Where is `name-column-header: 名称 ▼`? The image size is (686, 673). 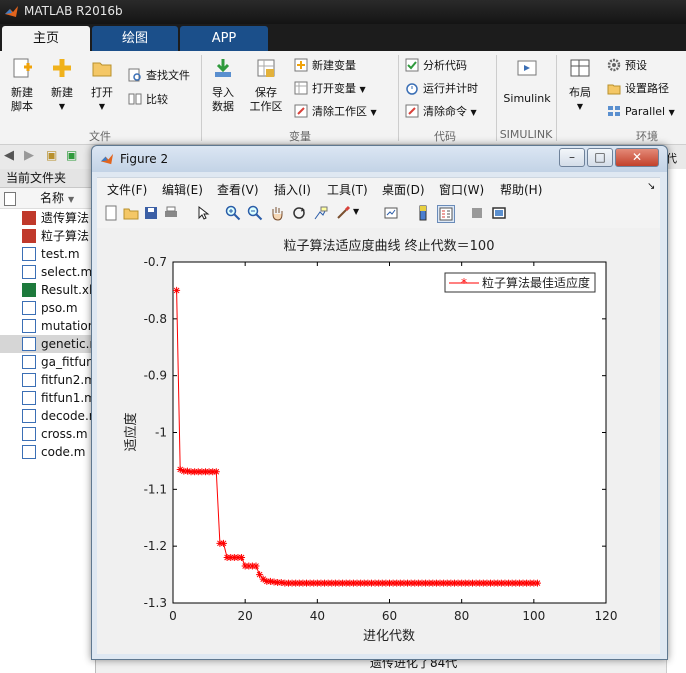 name-column-header: 名称 ▼ is located at coordinates (47, 198).